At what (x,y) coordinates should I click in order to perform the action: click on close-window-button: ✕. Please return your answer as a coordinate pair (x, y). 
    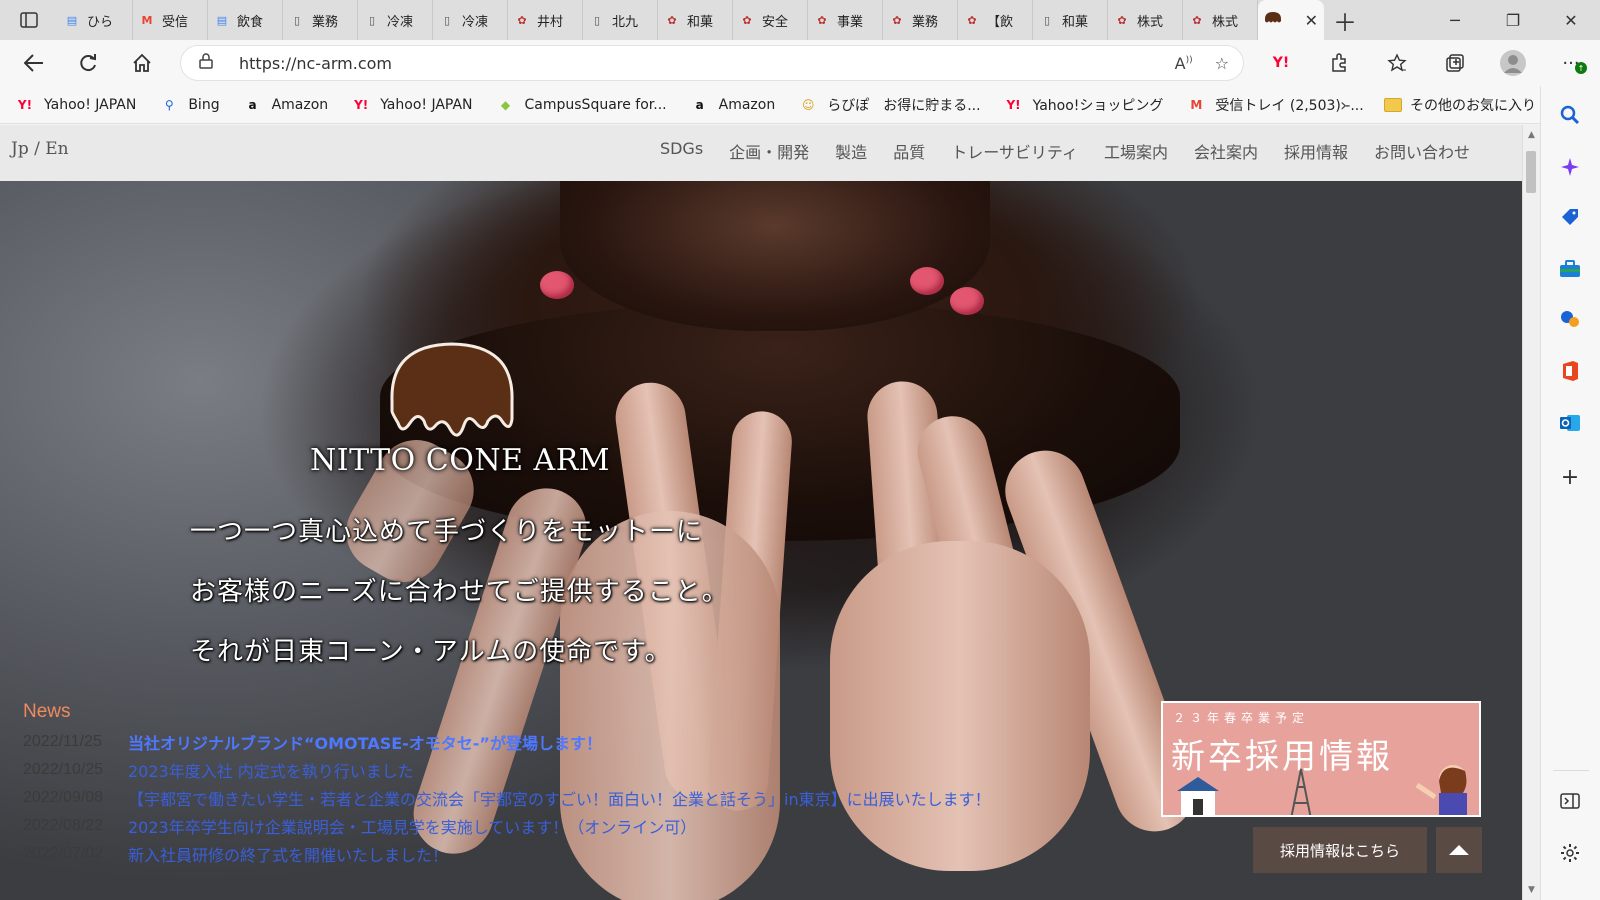
    Looking at the image, I should click on (1571, 20).